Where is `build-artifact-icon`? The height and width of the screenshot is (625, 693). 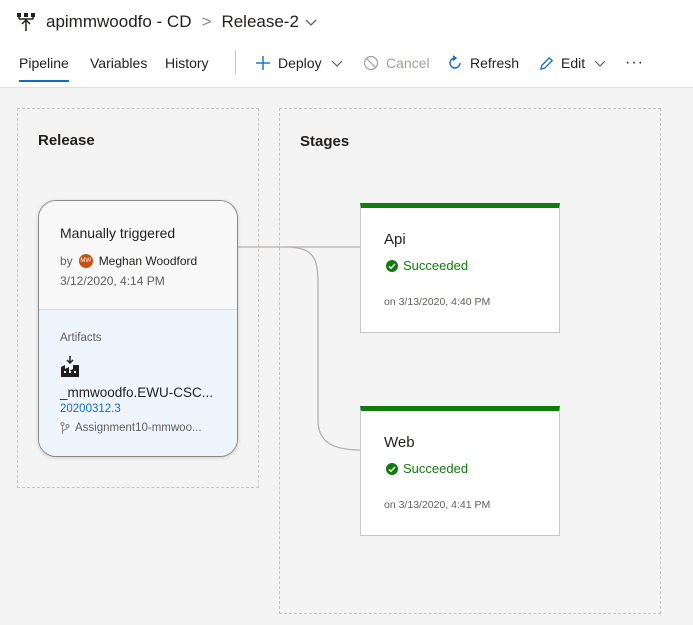 build-artifact-icon is located at coordinates (70, 366).